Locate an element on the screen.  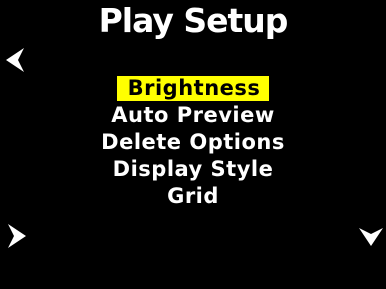
menu-item-label: Auto Preview is located at coordinates (193, 115).